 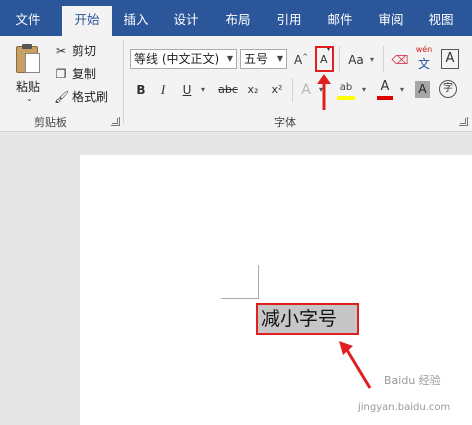 What do you see at coordinates (344, 231) in the screenshot?
I see `annotation-arrows` at bounding box center [344, 231].